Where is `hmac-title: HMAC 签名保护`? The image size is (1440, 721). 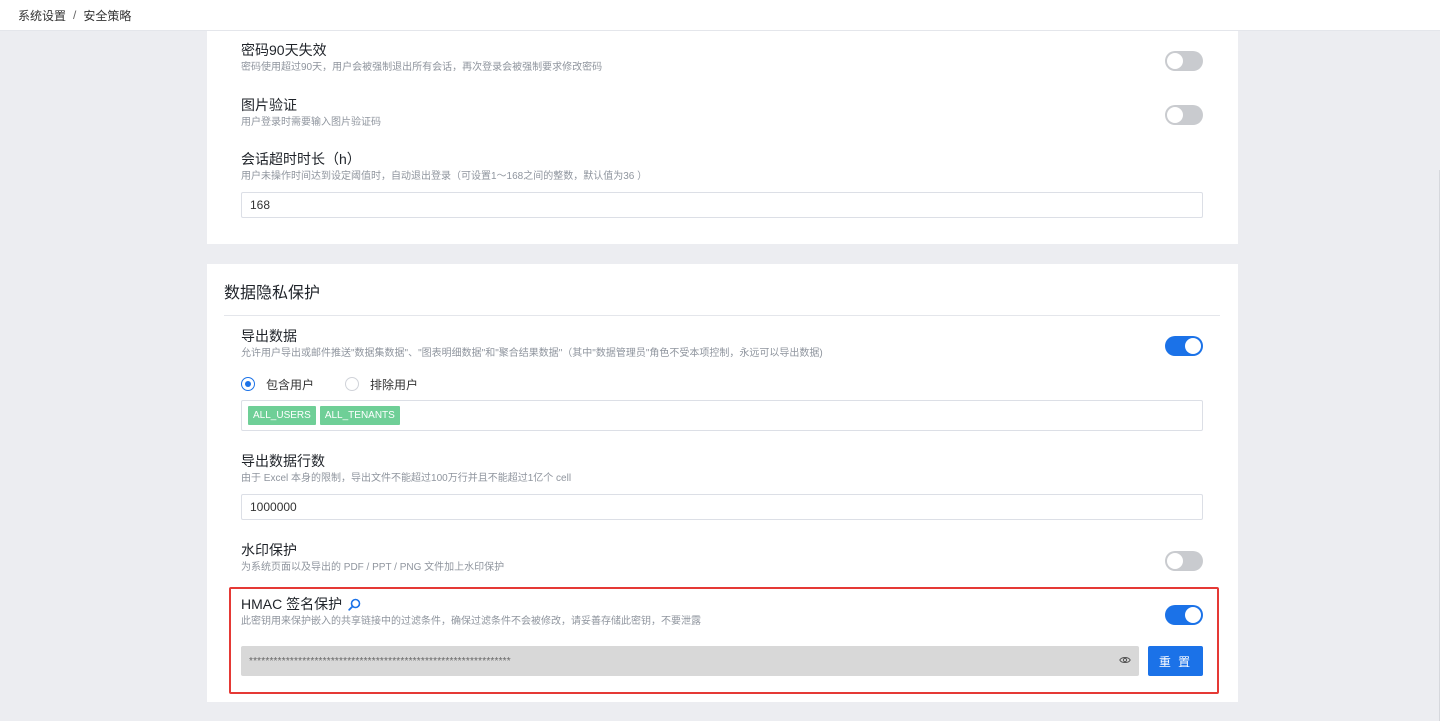
hmac-title: HMAC 签名保护 is located at coordinates (292, 604).